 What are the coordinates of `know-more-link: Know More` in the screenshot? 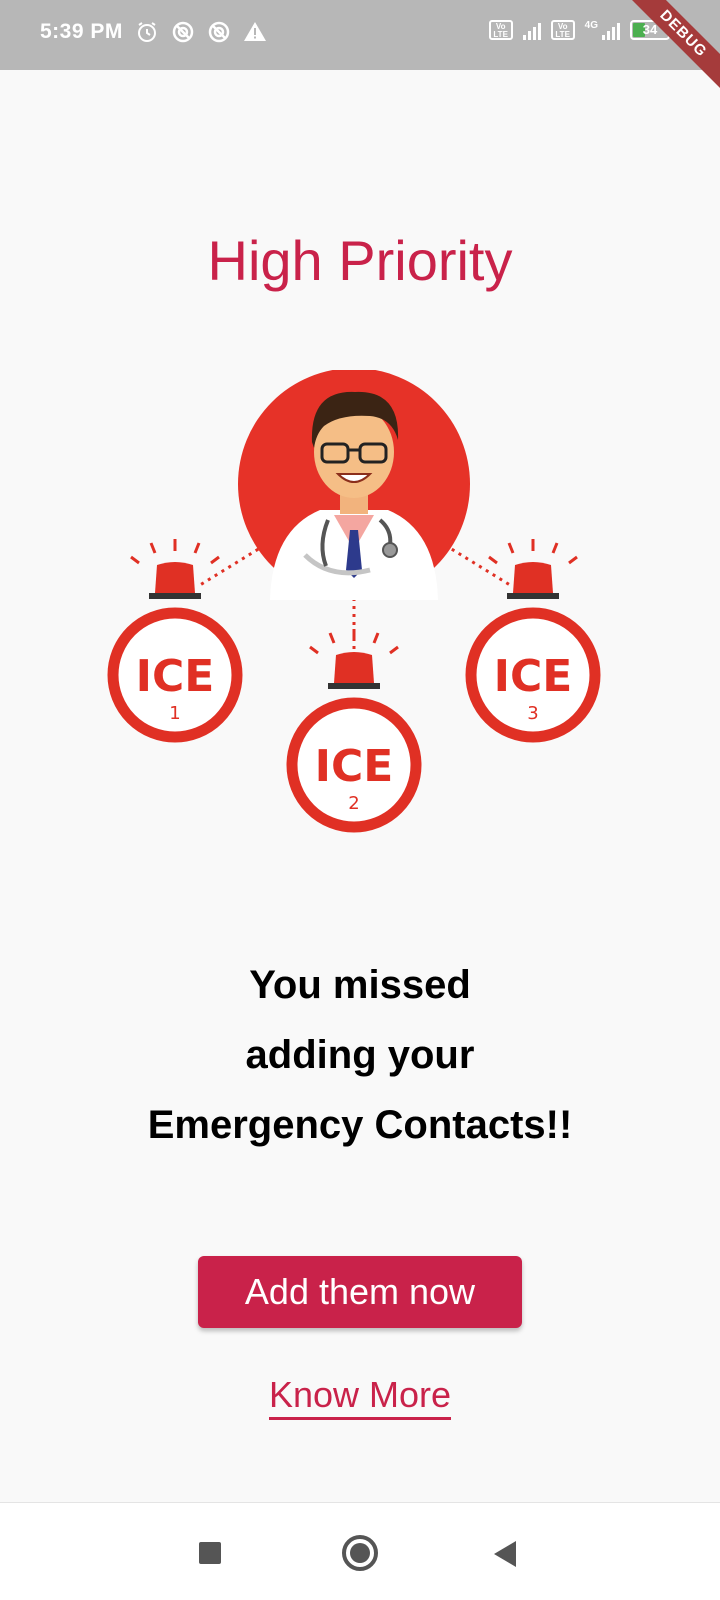 It's located at (360, 1397).